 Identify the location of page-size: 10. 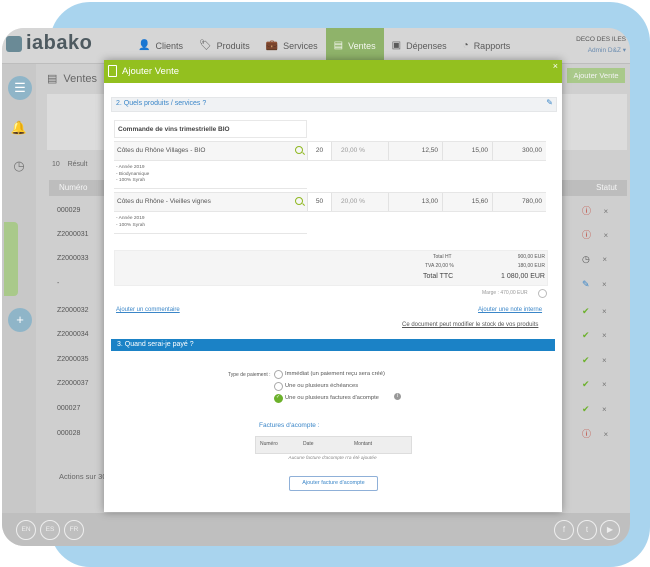
(56, 164).